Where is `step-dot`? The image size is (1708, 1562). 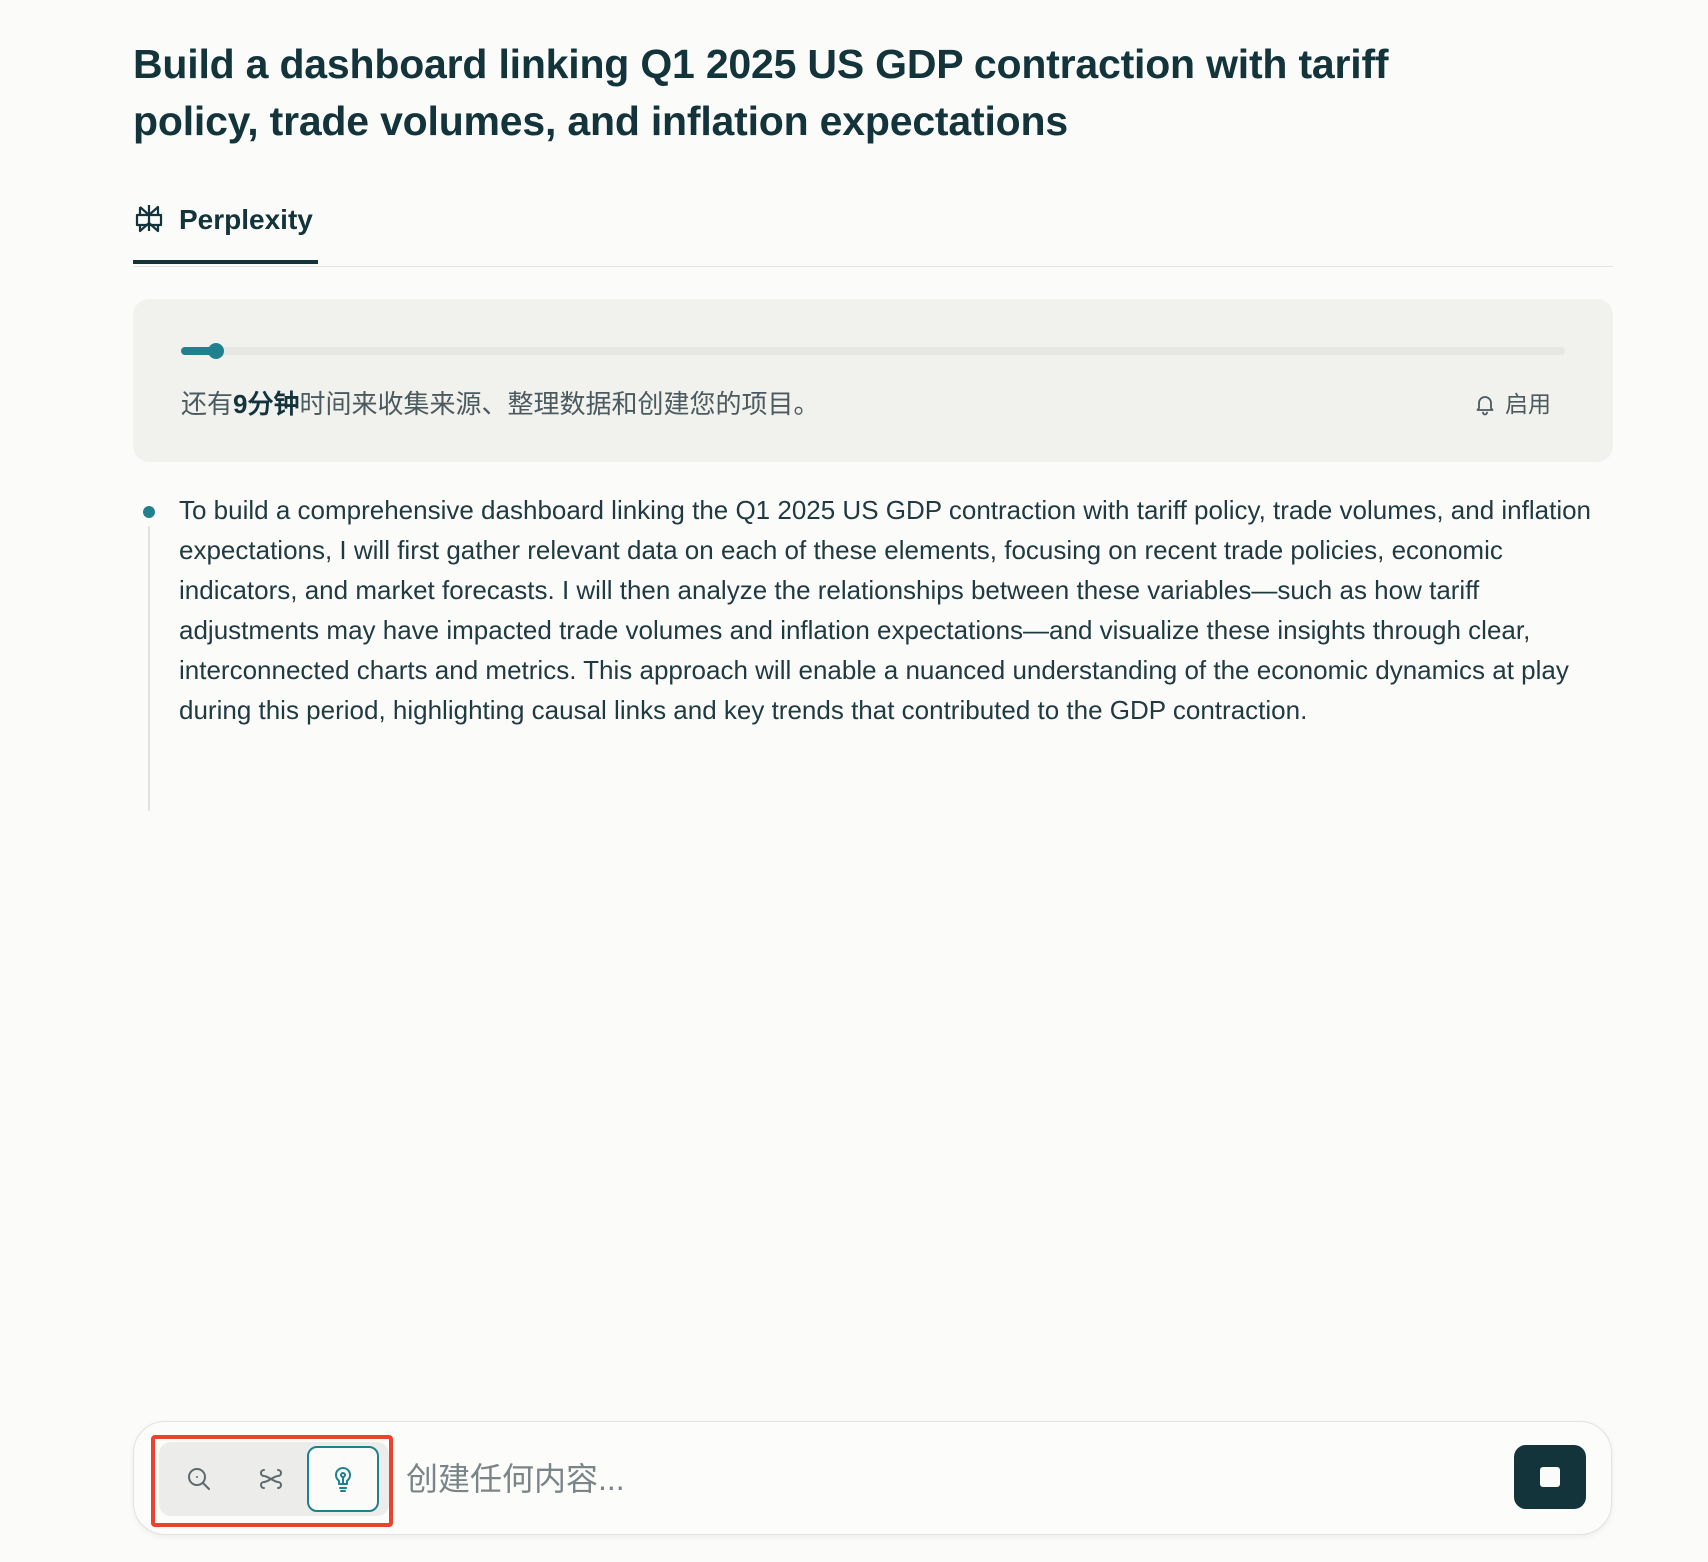 step-dot is located at coordinates (149, 512).